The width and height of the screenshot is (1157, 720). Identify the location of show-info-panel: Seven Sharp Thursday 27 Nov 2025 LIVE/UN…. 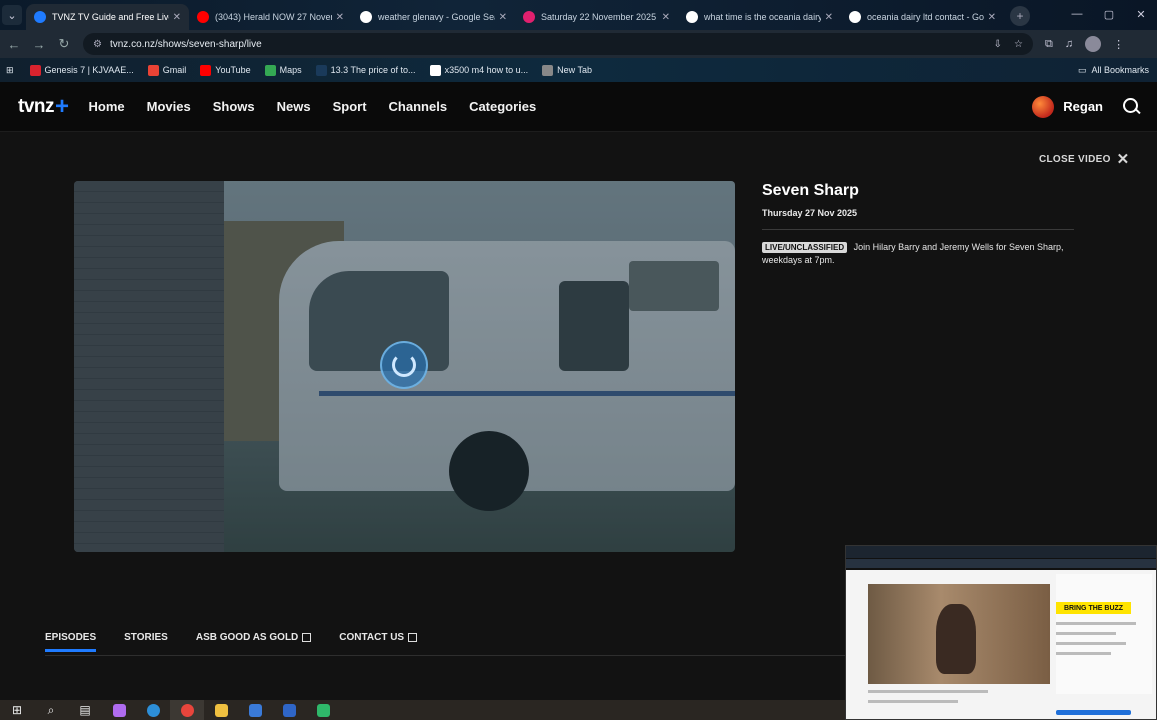
(918, 224).